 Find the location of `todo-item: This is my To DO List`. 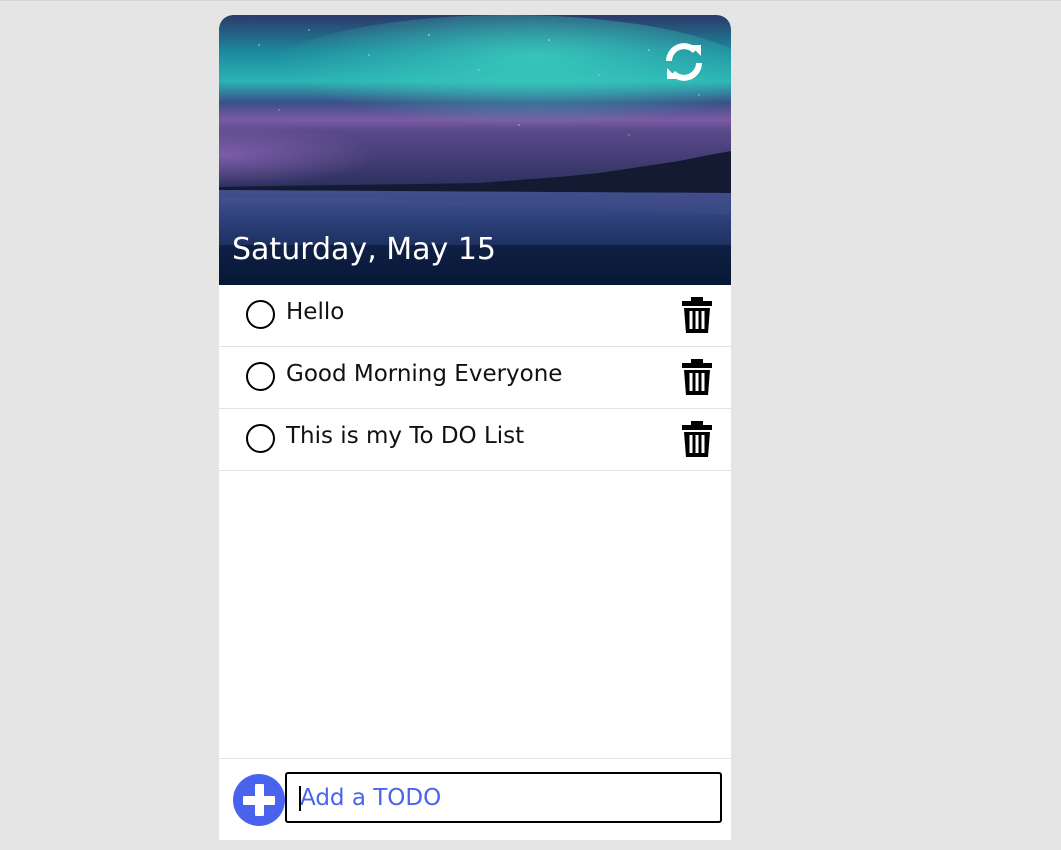

todo-item: This is my To DO List is located at coordinates (475, 440).